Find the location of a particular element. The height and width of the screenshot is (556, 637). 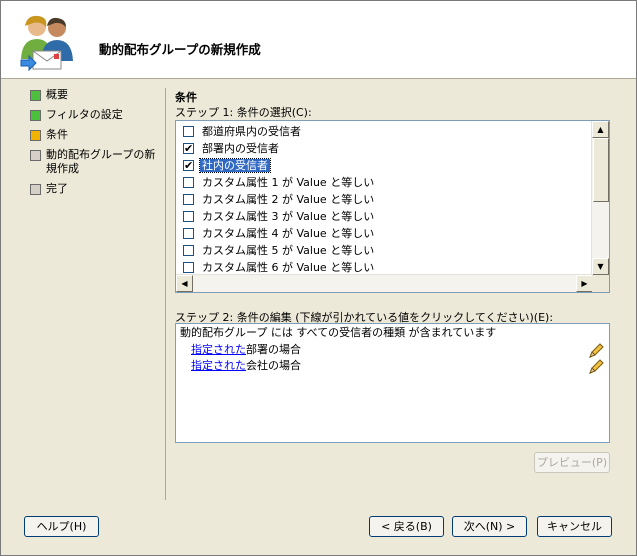

condition-label: カスタム属性 6 が Value と等しい is located at coordinates (288, 267).